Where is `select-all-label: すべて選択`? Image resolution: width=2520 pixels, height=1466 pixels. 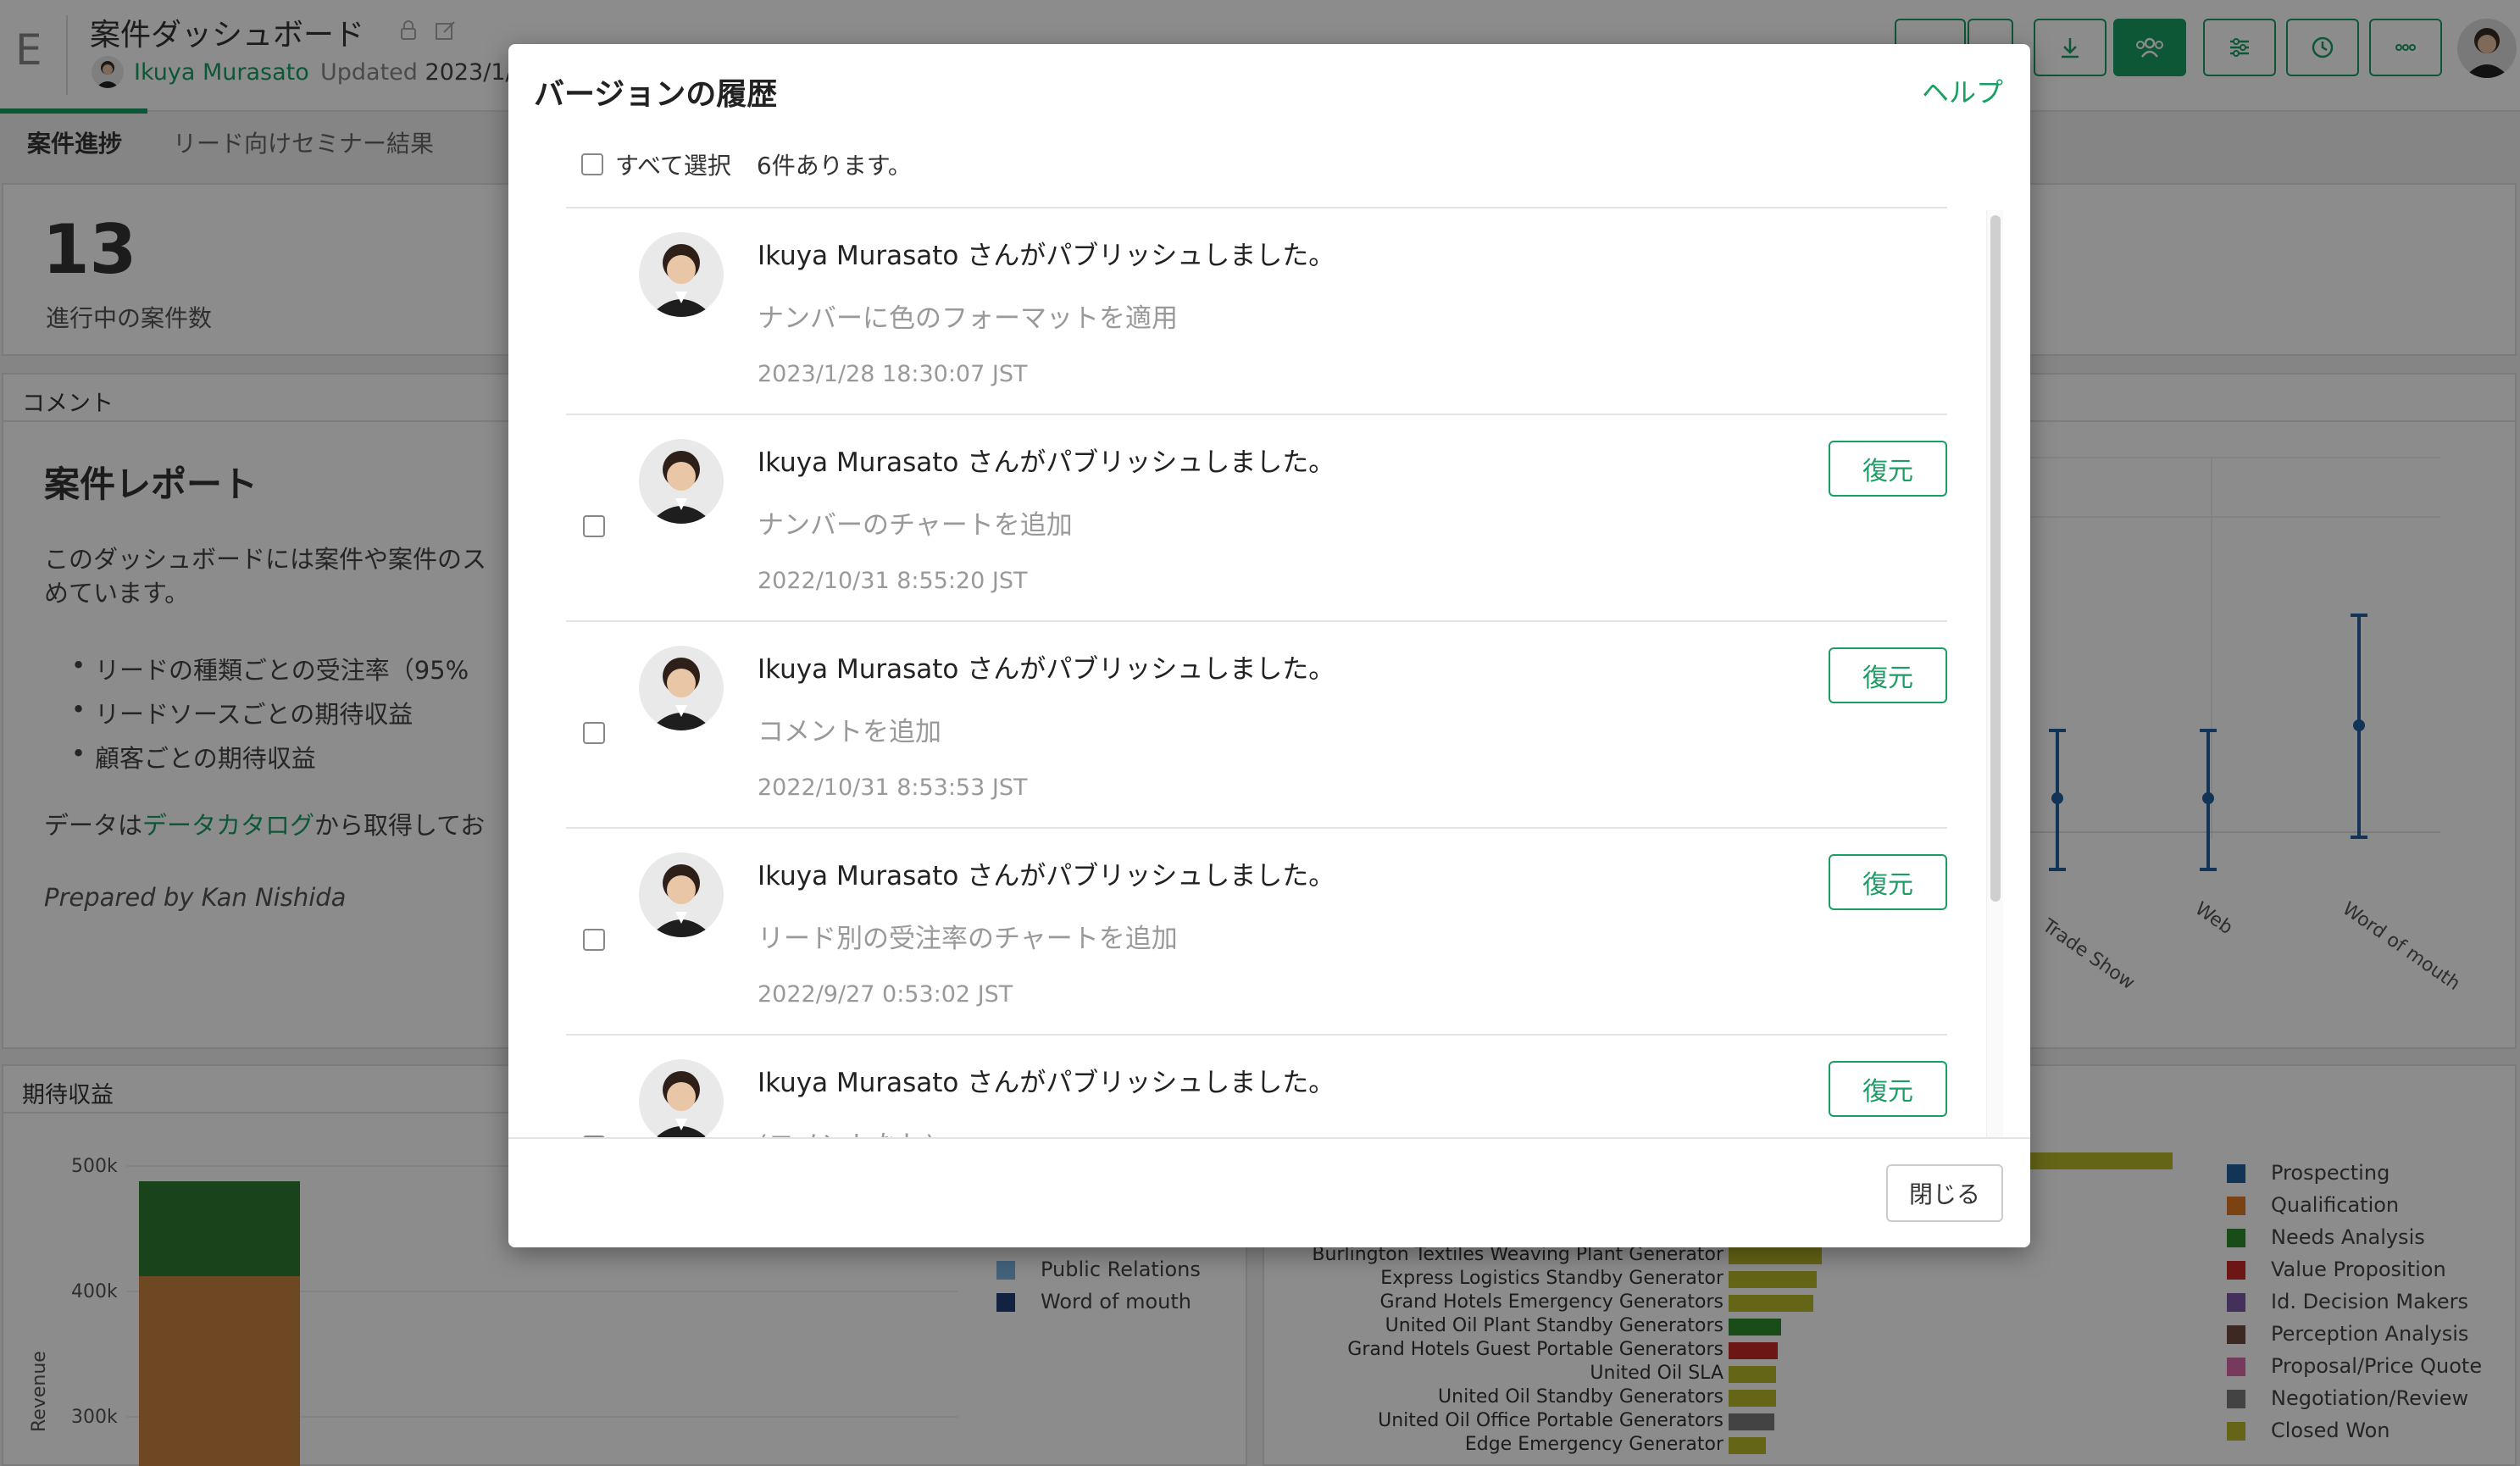
select-all-label: すべて選択 is located at coordinates (673, 164).